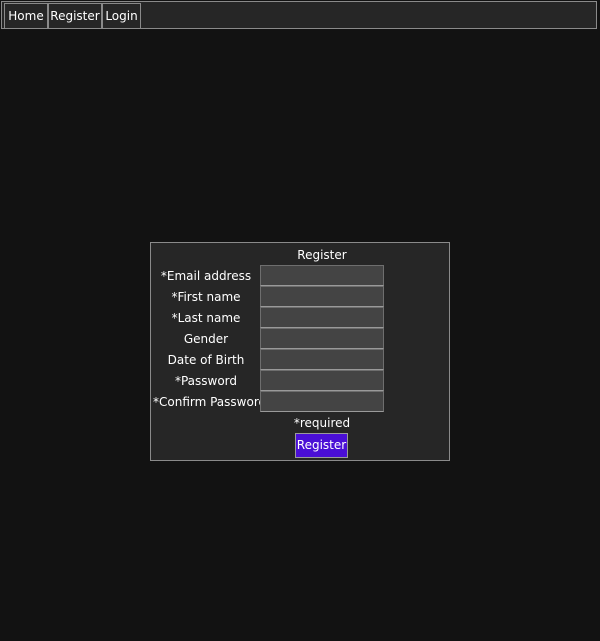  What do you see at coordinates (322, 401) in the screenshot?
I see `confirm-password-field` at bounding box center [322, 401].